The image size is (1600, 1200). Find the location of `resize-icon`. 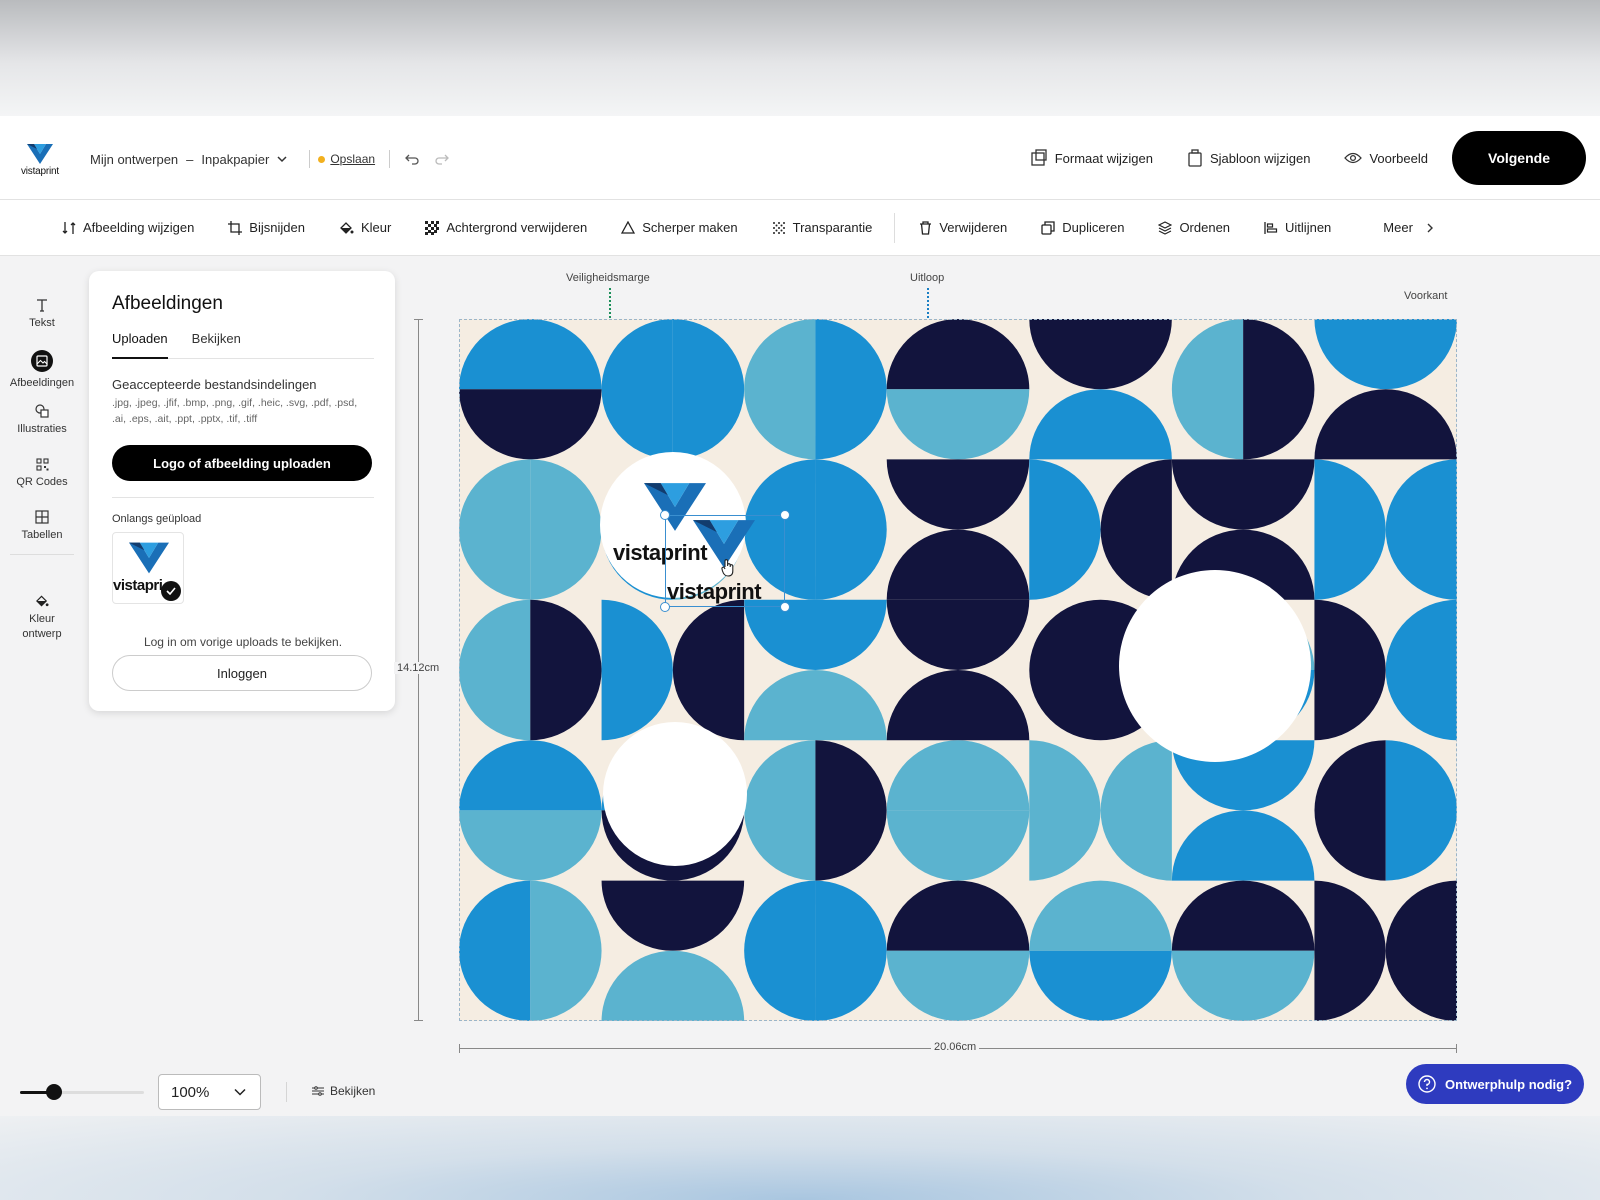

resize-icon is located at coordinates (1039, 157).